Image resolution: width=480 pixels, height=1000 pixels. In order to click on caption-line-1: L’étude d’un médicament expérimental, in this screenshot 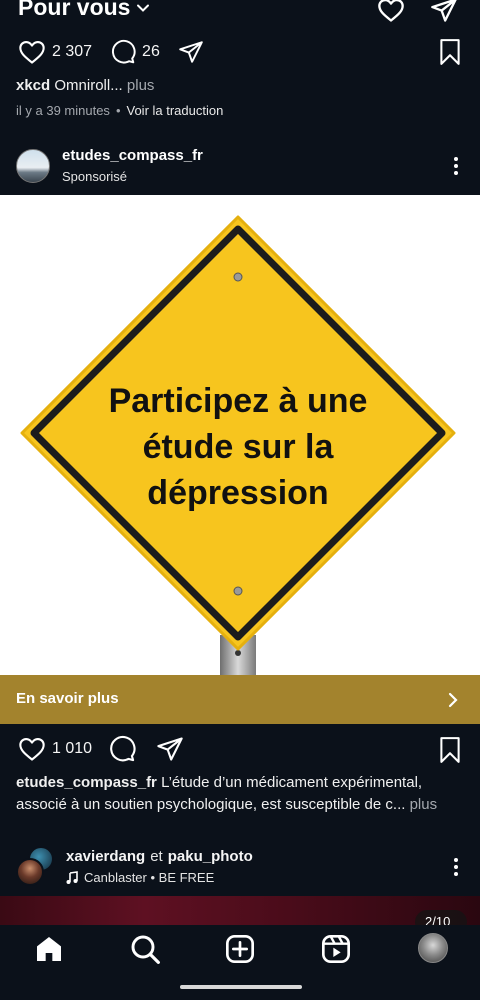, I will do `click(292, 782)`.